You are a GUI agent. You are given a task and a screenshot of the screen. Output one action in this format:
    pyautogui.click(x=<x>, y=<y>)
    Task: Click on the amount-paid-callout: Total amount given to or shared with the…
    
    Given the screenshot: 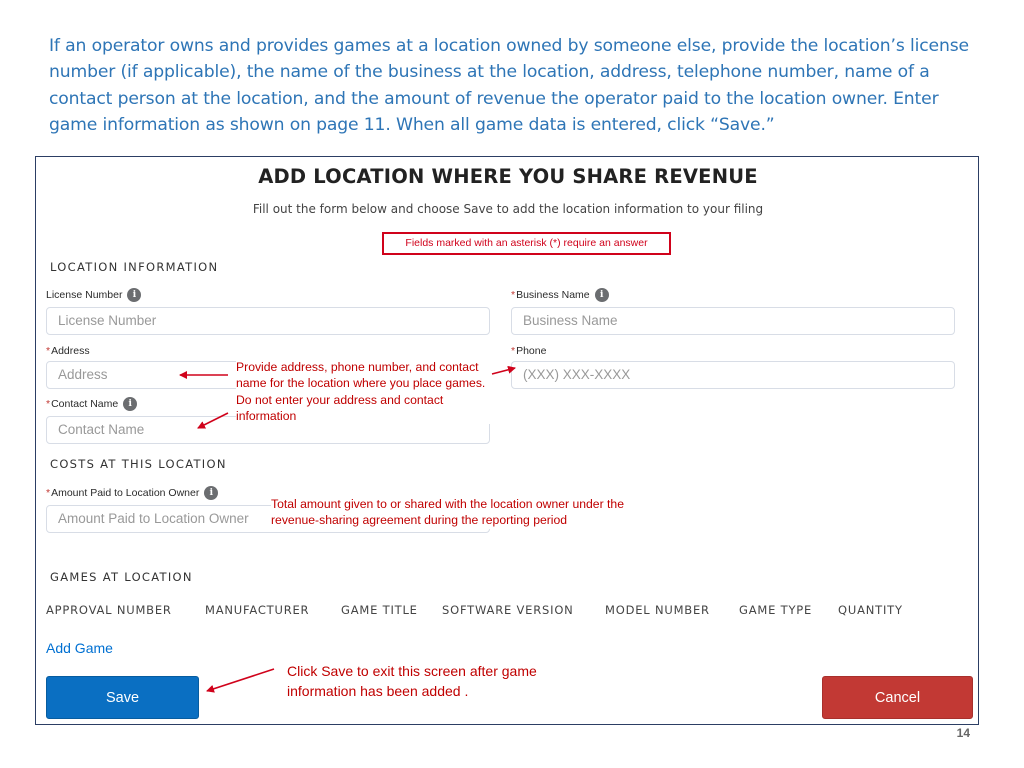 What is the action you would take?
    pyautogui.click(x=451, y=512)
    